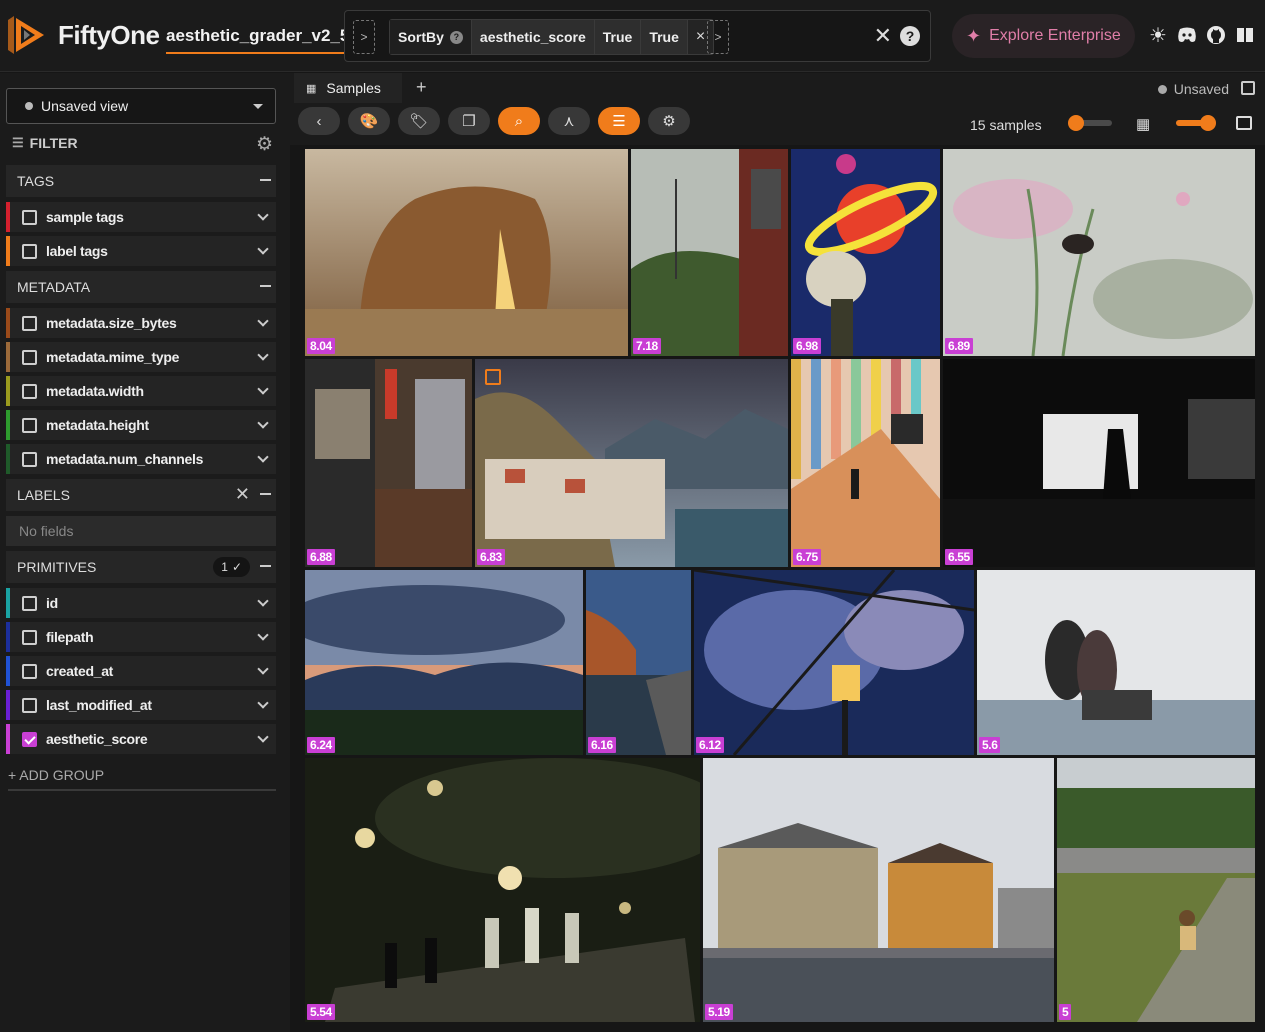 The height and width of the screenshot is (1032, 1265). What do you see at coordinates (242, 494) in the screenshot?
I see `close-icon: ✕` at bounding box center [242, 494].